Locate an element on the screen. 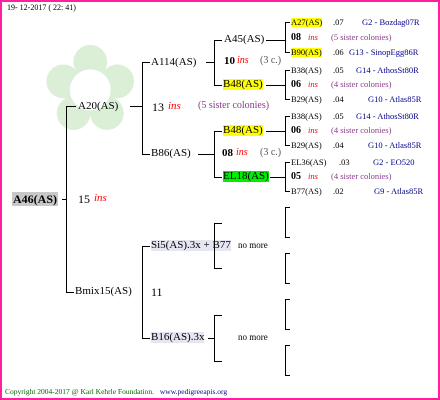  a114-connector is located at coordinates (210, 62).